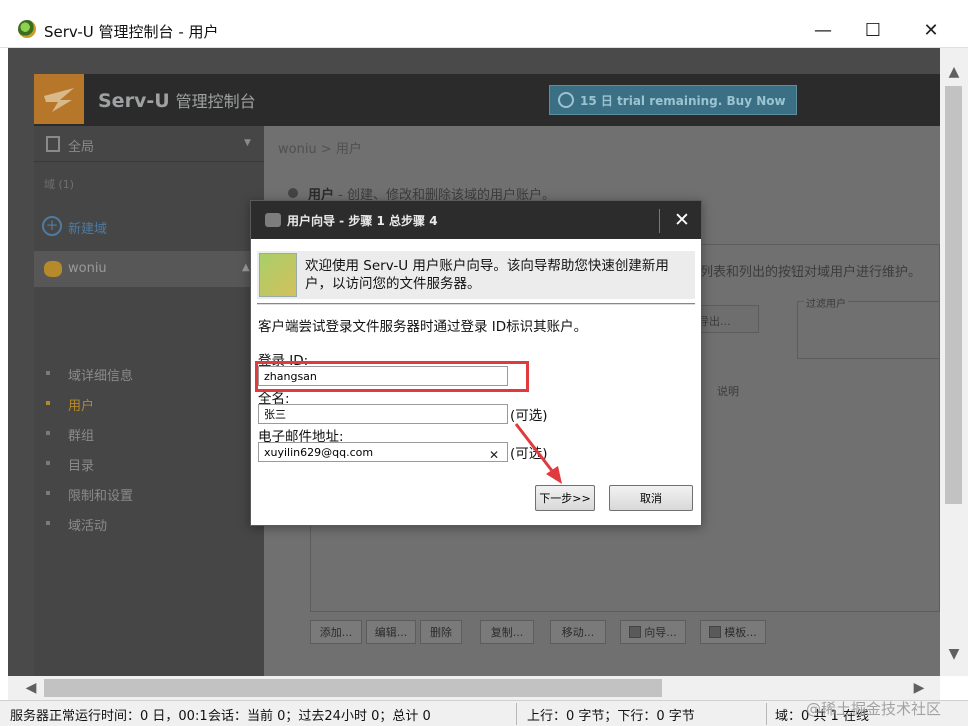 This screenshot has height=726, width=968. Describe the element at coordinates (149, 144) in the screenshot. I see `sidebar-global-selector: 全局 ▼` at that location.